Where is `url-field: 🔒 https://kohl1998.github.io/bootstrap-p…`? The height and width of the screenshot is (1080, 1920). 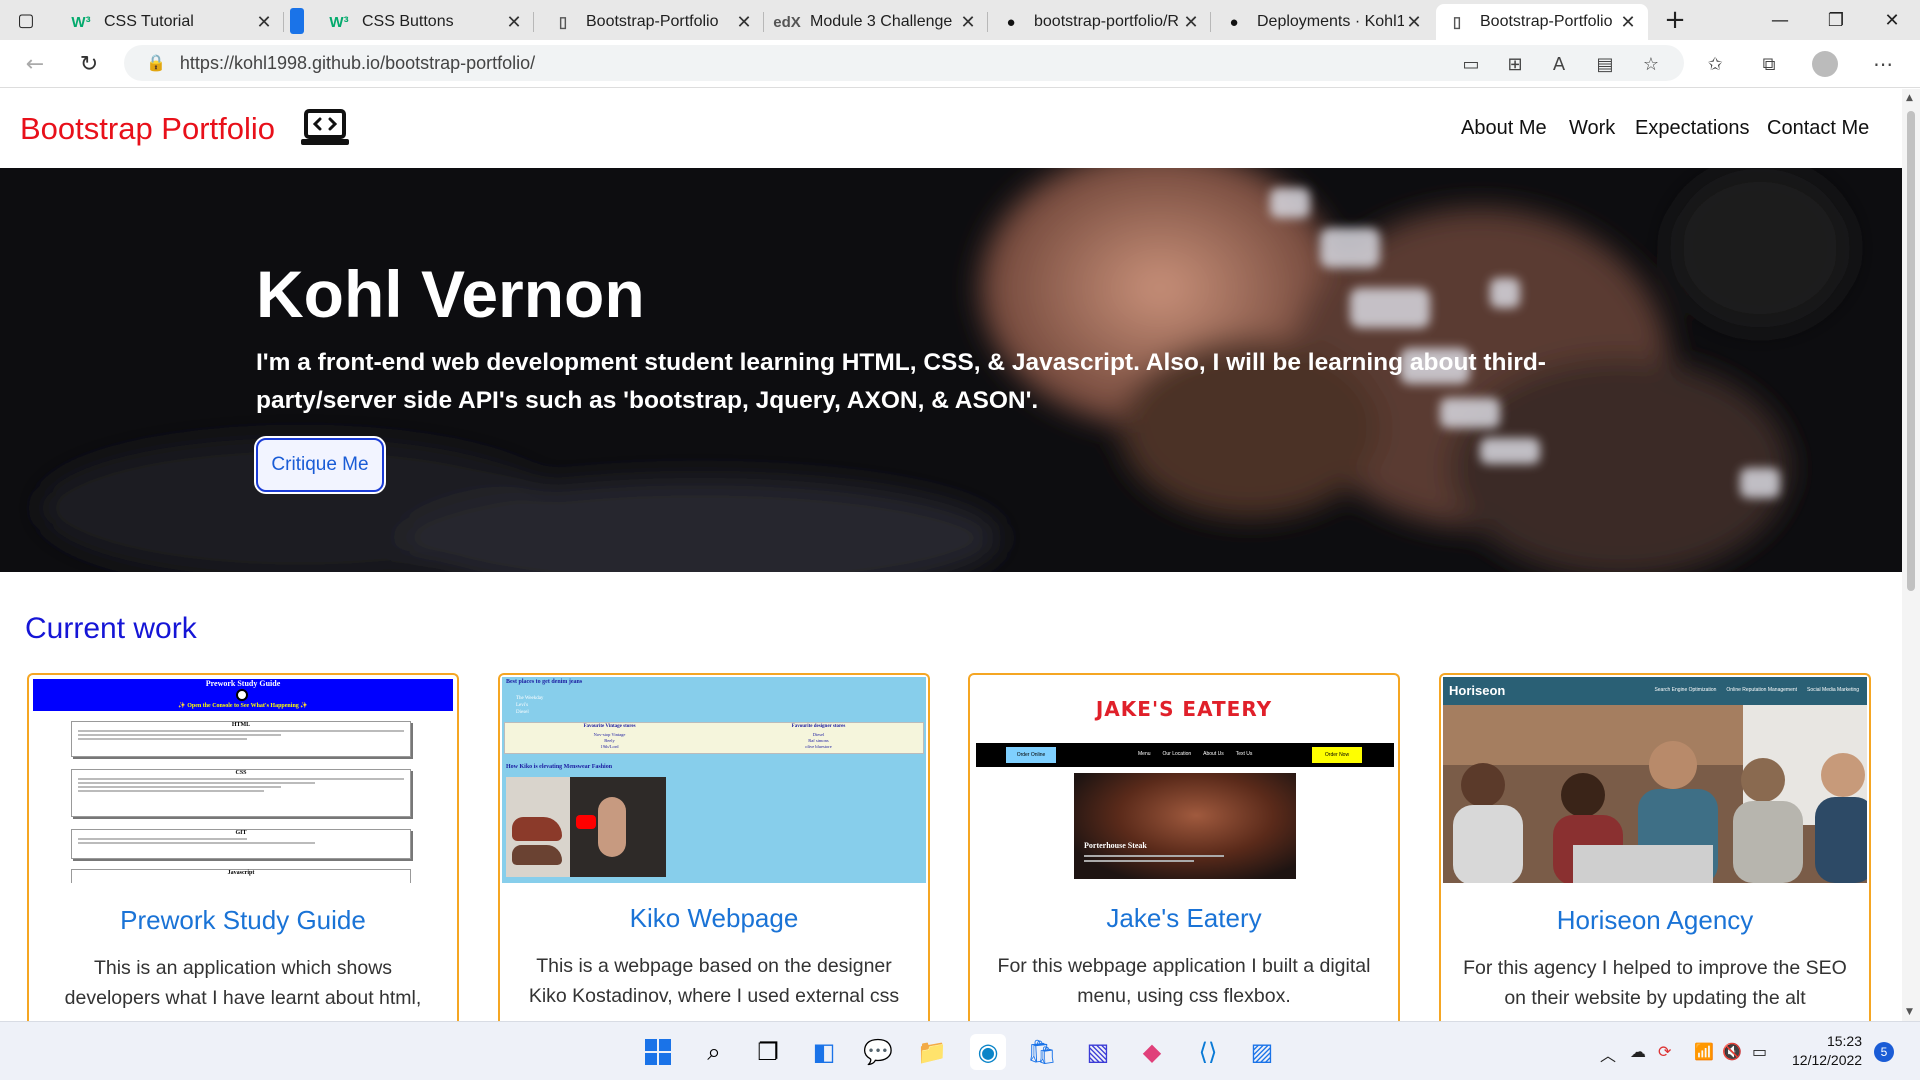
url-field: 🔒 https://kohl1998.github.io/bootstrap-p… is located at coordinates (904, 63).